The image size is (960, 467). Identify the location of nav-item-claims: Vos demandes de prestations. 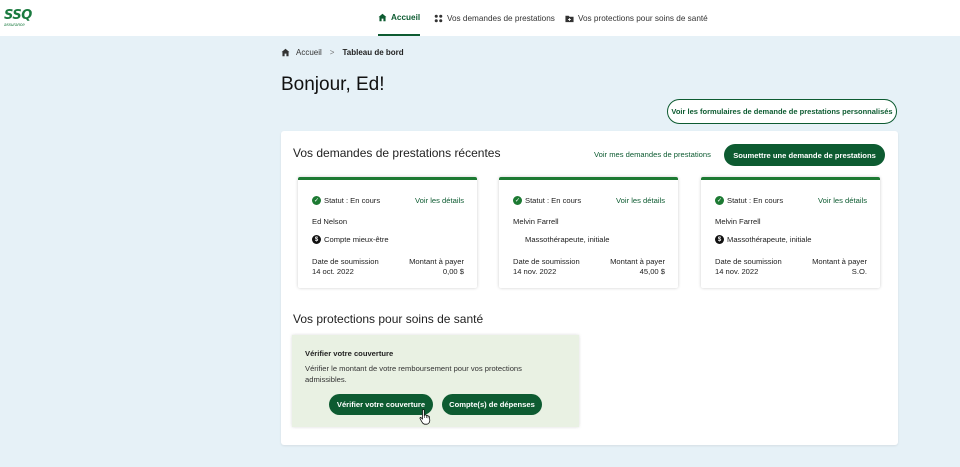
(494, 18).